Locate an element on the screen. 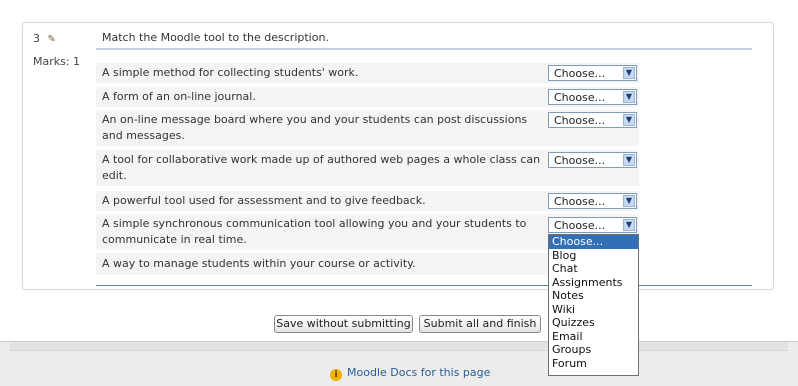  dropdown-option: Wiki is located at coordinates (593, 310).